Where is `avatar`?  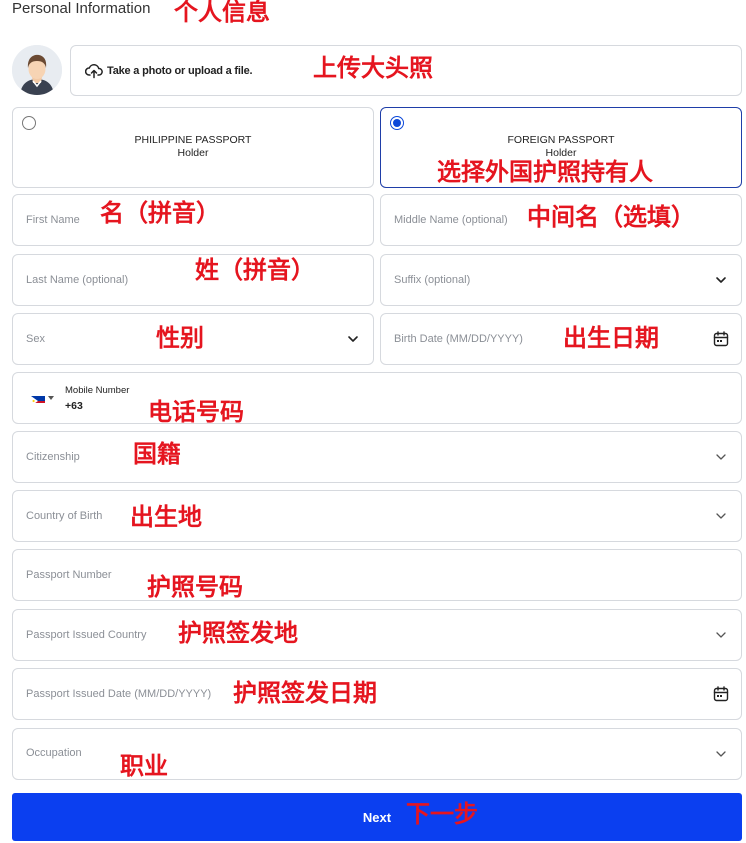
avatar is located at coordinates (37, 70).